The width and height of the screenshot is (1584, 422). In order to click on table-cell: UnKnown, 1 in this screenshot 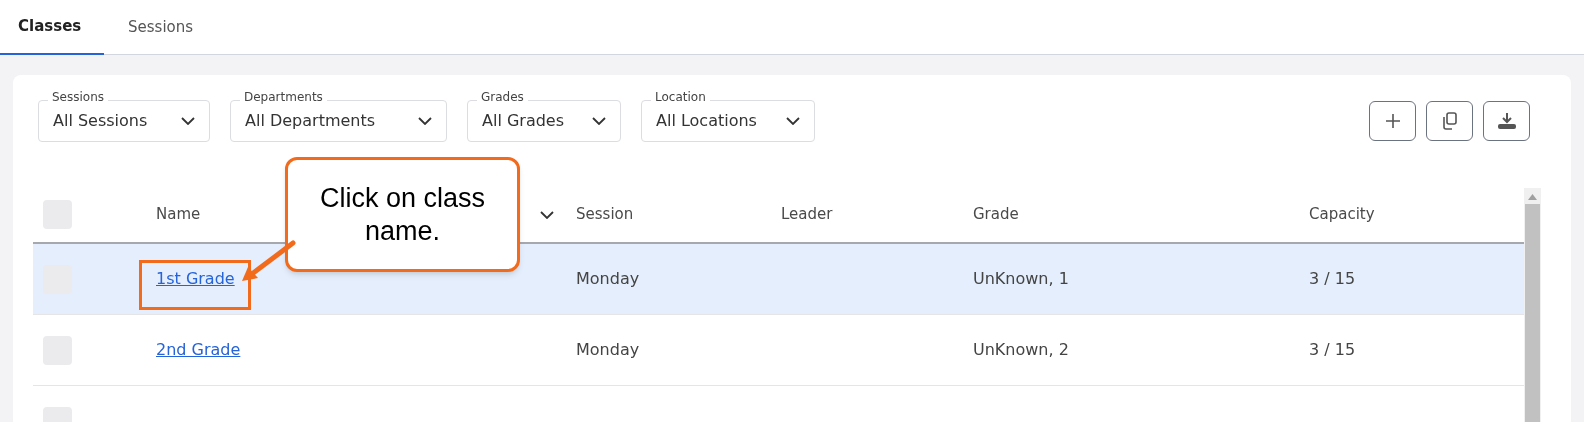, I will do `click(1021, 278)`.